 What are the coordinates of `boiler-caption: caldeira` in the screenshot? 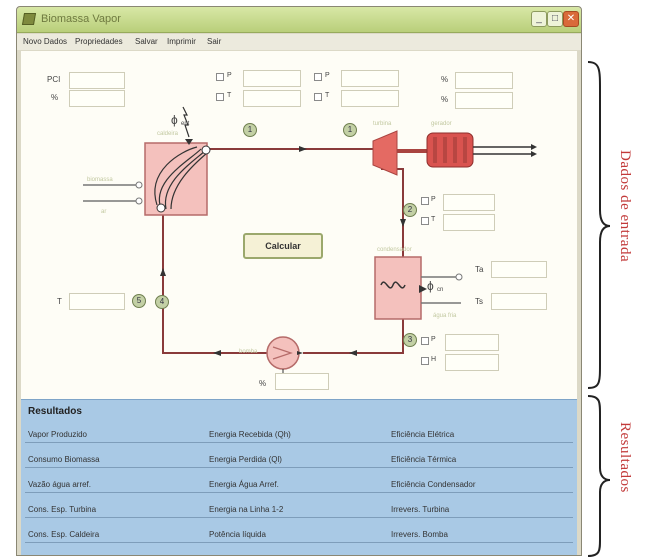 It's located at (168, 134).